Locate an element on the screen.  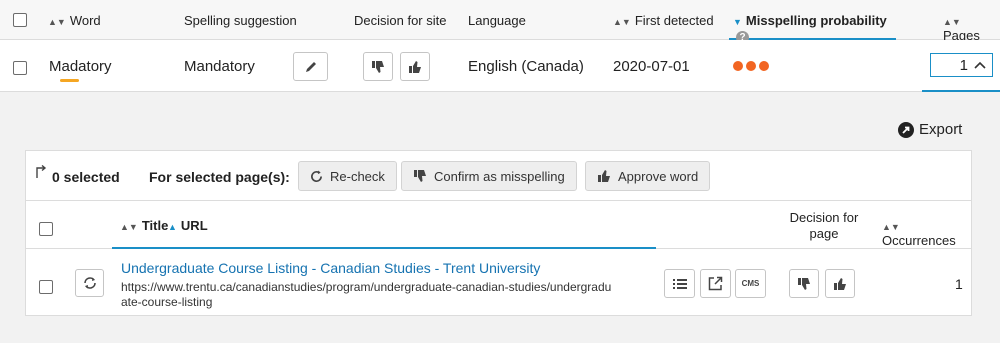
col-decision-site-header: Decision for site is located at coordinates (400, 20).